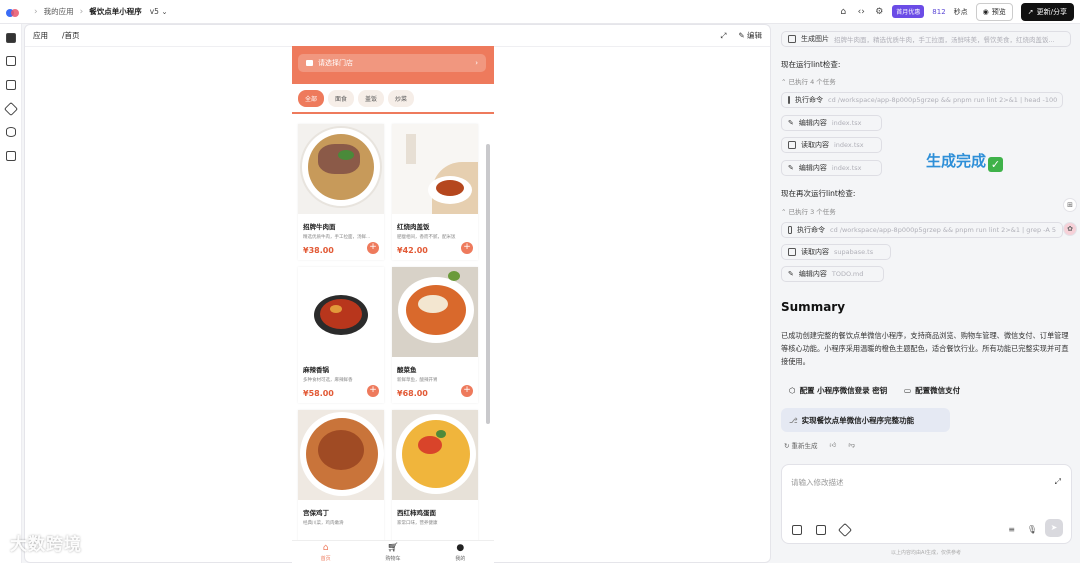 The image size is (1080, 563). I want to click on edit-button: ✎ 编辑, so click(750, 35).